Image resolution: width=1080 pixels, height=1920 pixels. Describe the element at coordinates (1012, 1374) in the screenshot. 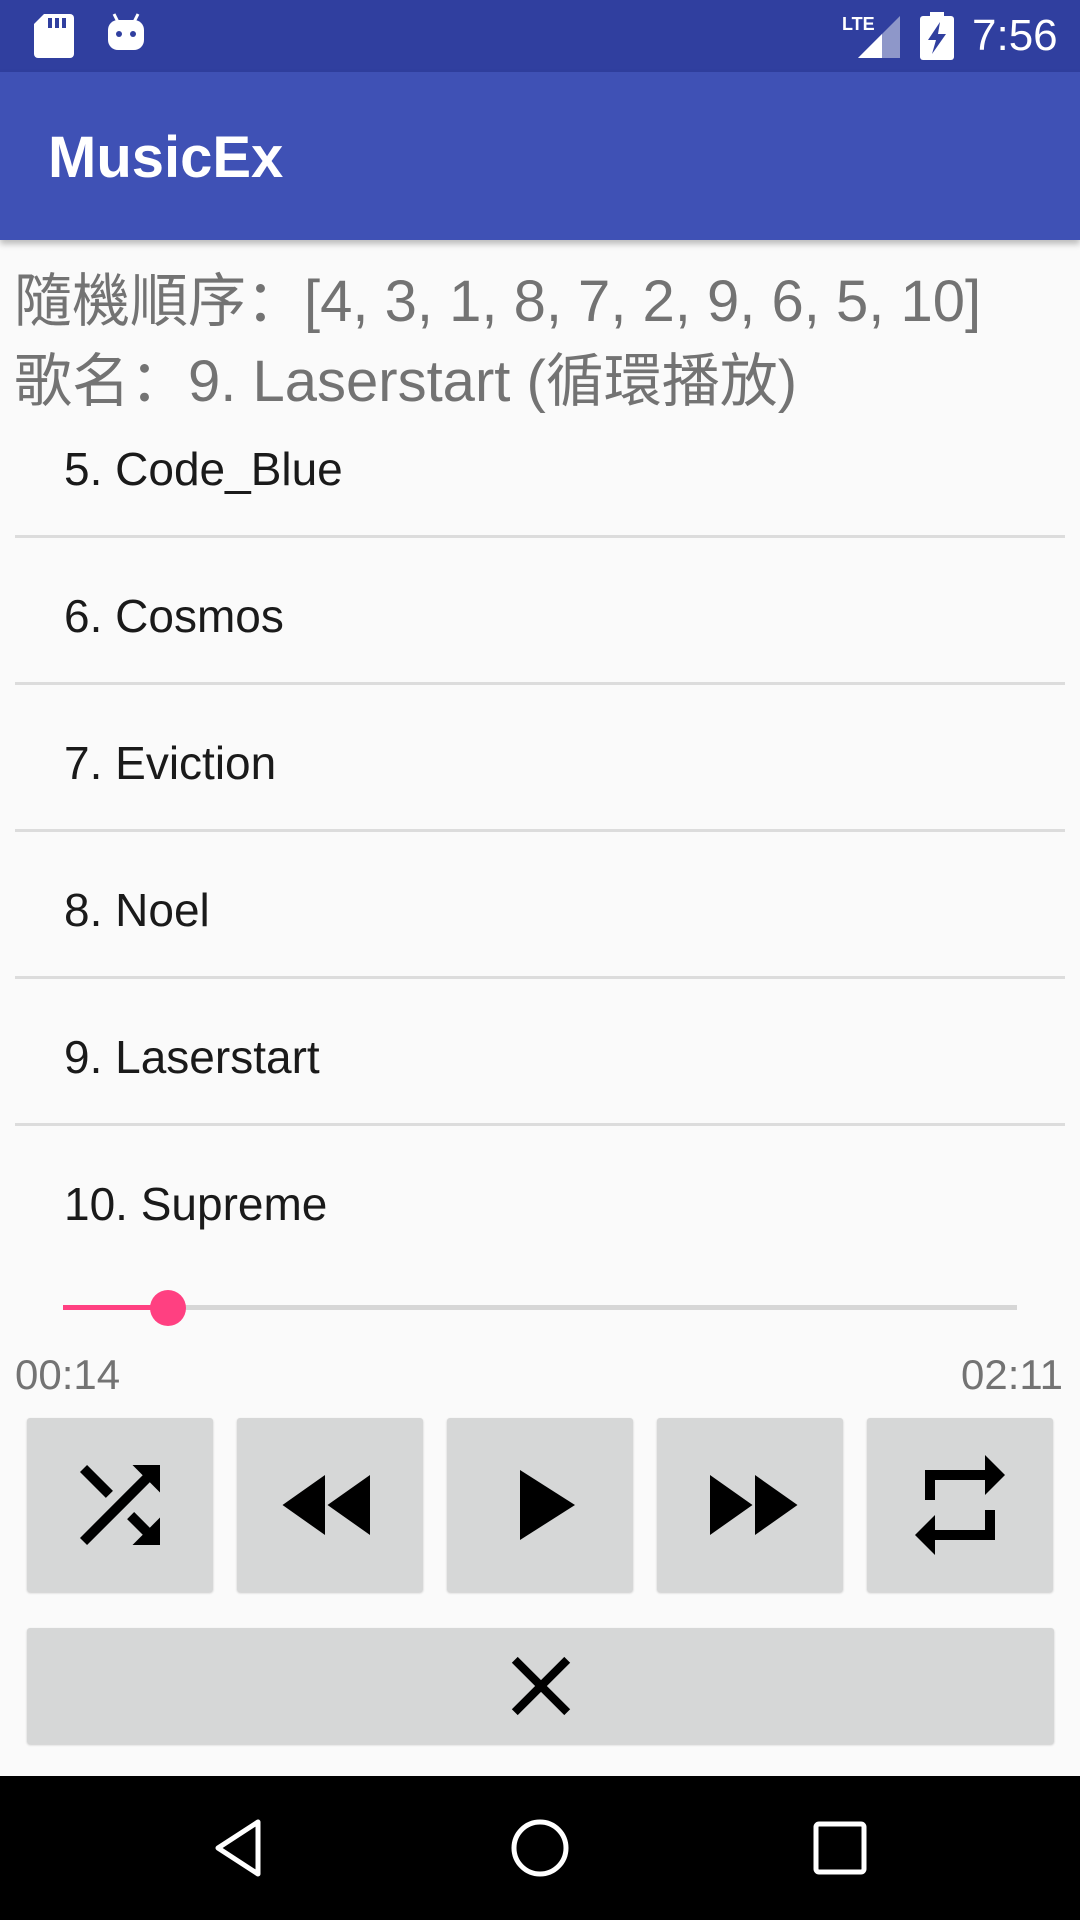

I see `total-time: 02:11` at that location.